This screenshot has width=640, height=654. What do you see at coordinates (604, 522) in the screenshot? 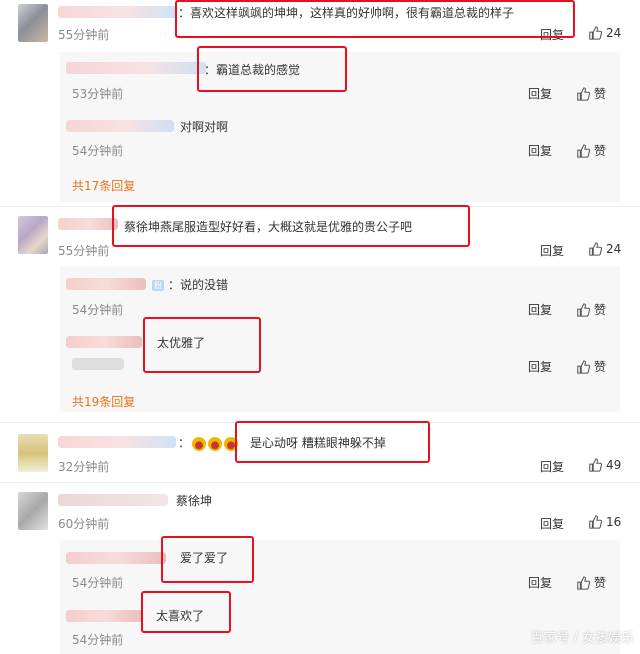
I see `like-button: 16` at bounding box center [604, 522].